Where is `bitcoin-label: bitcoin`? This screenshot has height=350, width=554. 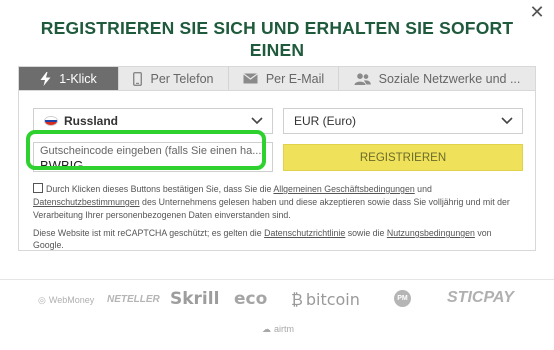 bitcoin-label: bitcoin is located at coordinates (332, 299).